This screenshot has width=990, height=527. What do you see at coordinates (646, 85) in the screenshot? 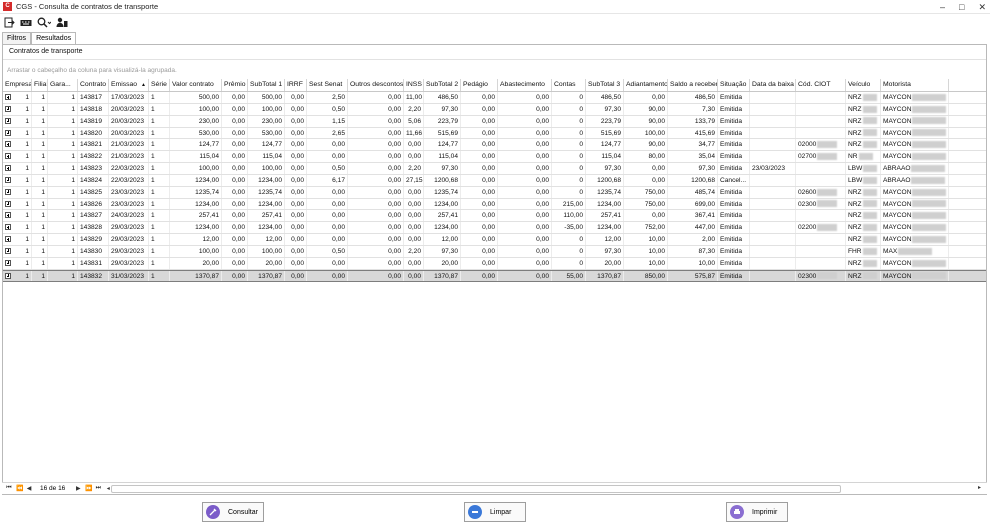
I see `column-header-adiantamento: Adiantamento` at bounding box center [646, 85].